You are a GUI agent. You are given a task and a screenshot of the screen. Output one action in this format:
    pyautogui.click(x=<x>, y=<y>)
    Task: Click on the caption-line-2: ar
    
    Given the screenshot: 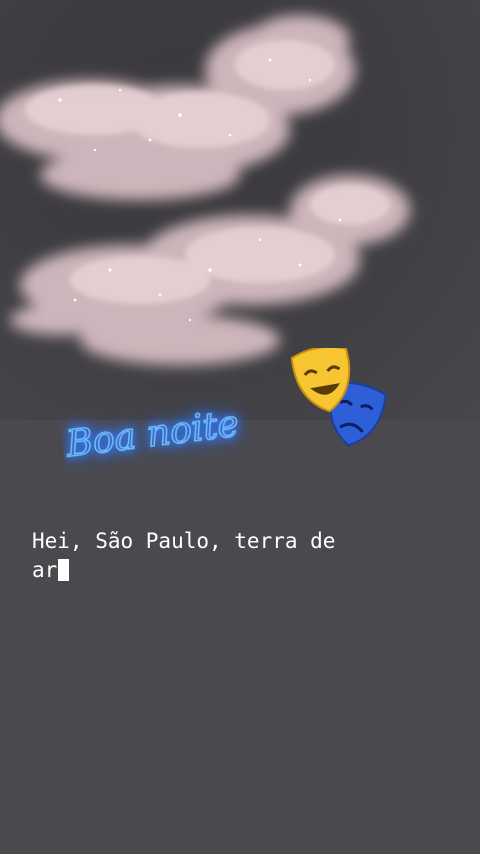 What is the action you would take?
    pyautogui.click(x=45, y=570)
    